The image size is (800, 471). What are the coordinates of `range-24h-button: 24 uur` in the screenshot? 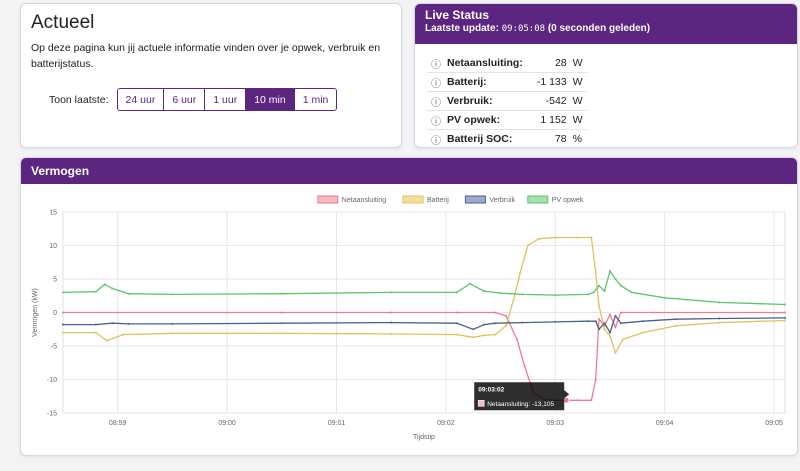 It's located at (140, 99).